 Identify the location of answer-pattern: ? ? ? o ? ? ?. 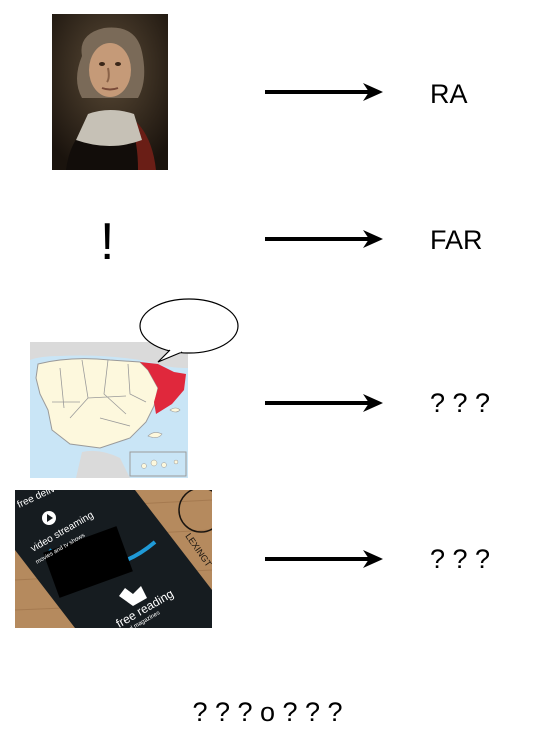
(267, 712).